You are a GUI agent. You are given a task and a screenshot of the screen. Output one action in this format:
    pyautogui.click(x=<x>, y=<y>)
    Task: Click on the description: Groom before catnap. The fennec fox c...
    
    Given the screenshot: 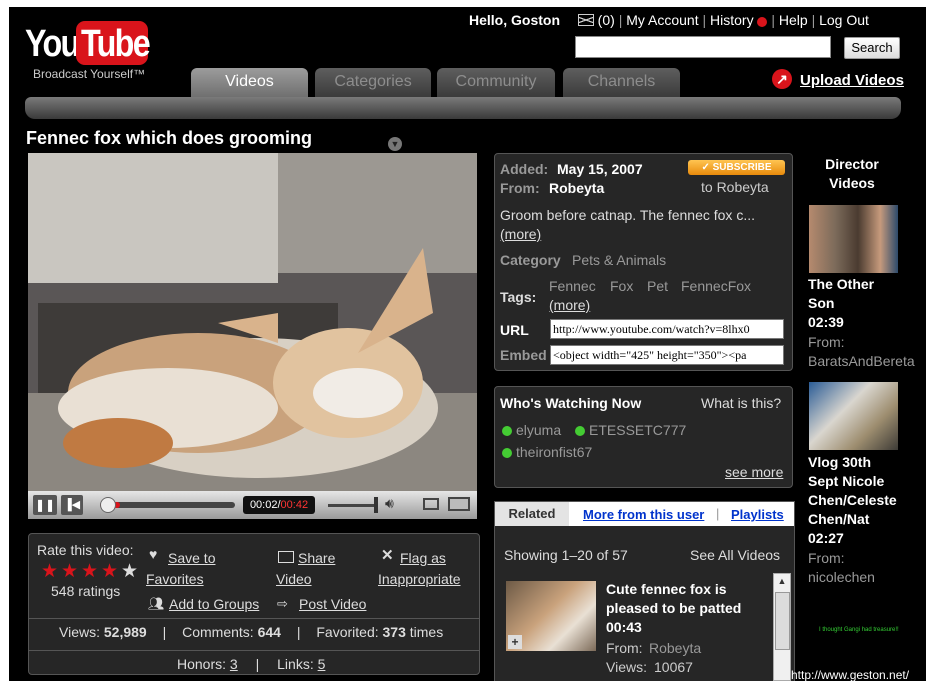 What is the action you would take?
    pyautogui.click(x=627, y=215)
    